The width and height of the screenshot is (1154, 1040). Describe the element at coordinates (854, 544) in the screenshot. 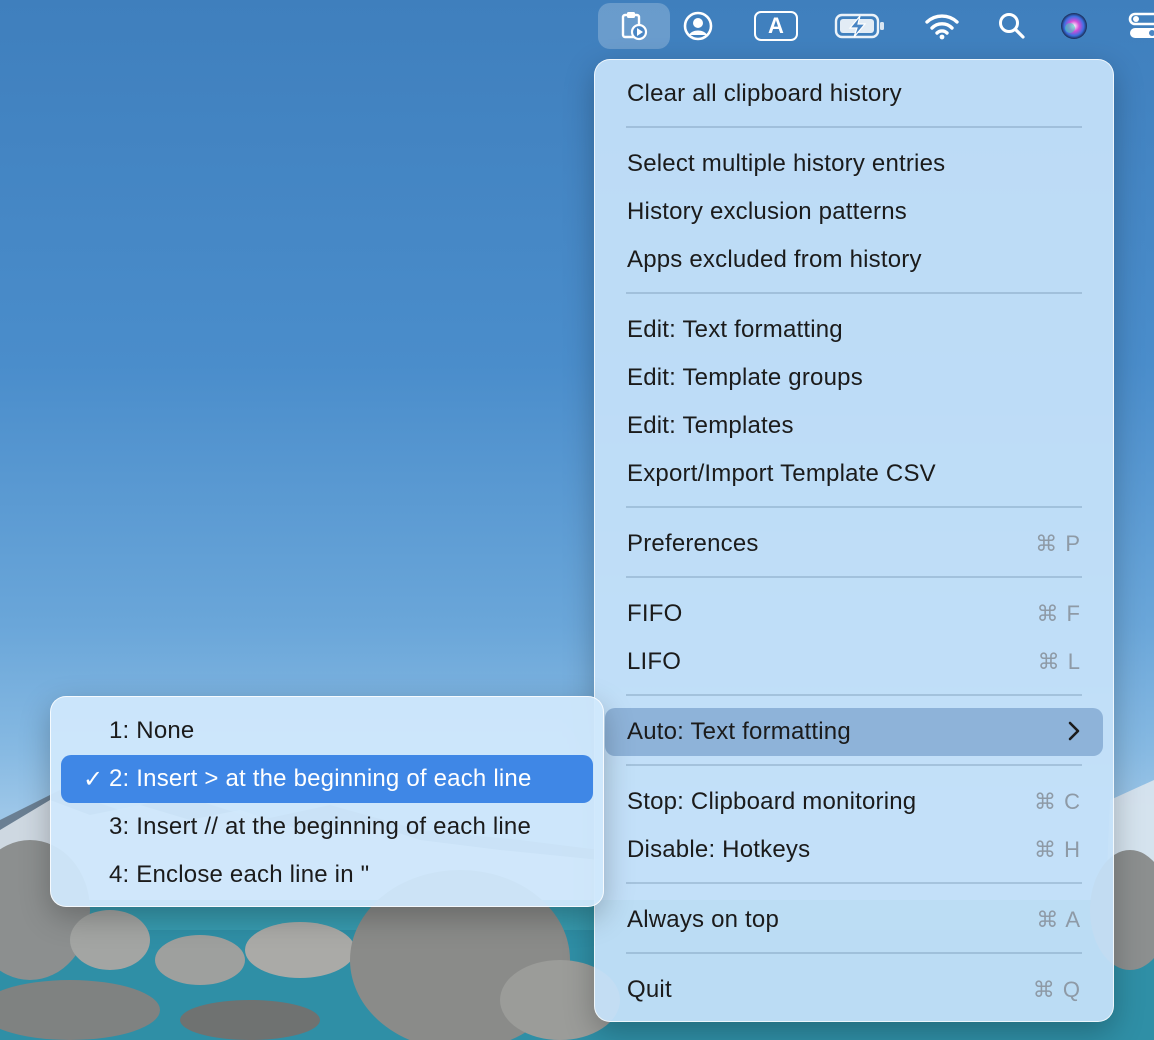

I see `preferences-menu-item: Preferences ⌘ P` at that location.